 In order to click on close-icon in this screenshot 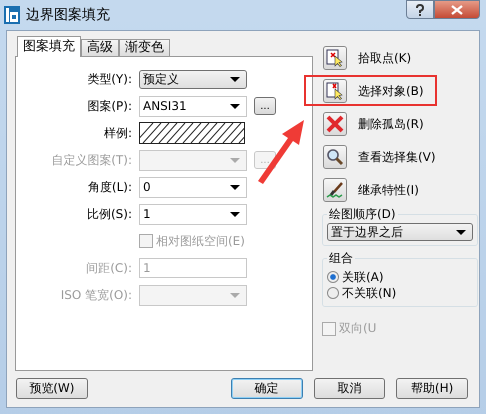, I will do `click(457, 9)`.